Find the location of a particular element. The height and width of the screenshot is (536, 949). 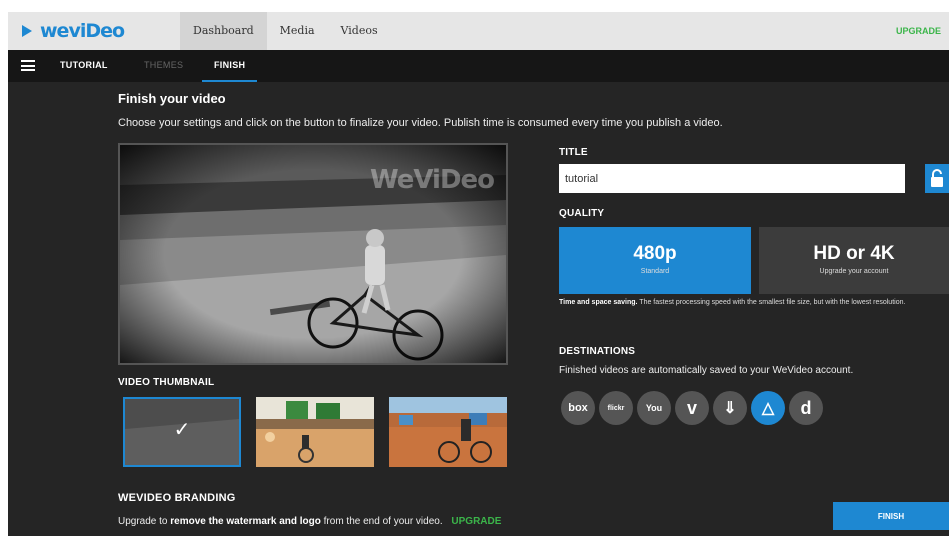

play-logo-icon is located at coordinates (27, 31).